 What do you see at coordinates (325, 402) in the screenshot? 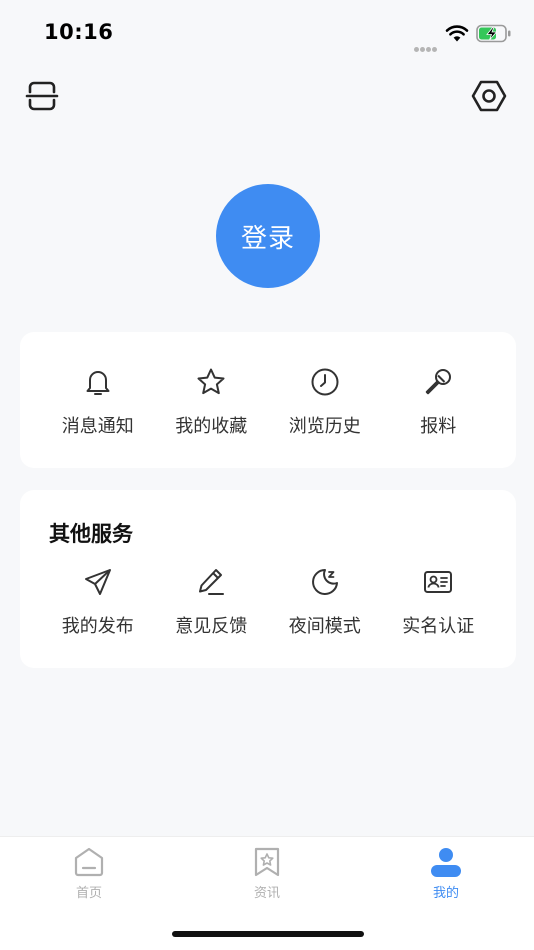
I see `history-button: 浏览历史` at bounding box center [325, 402].